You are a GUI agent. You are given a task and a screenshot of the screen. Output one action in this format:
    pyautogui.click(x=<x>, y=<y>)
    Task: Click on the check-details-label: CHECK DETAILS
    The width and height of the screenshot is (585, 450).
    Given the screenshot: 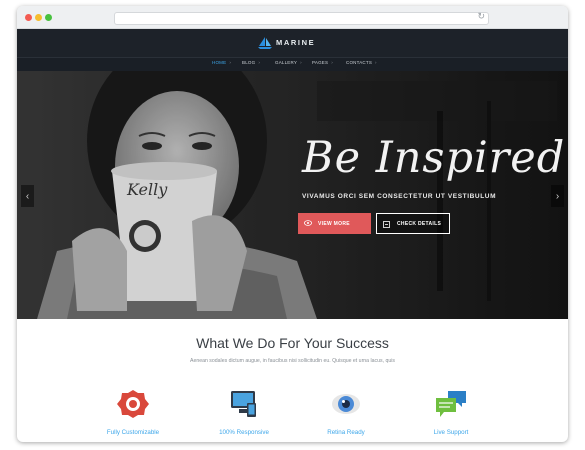 What is the action you would take?
    pyautogui.click(x=419, y=223)
    